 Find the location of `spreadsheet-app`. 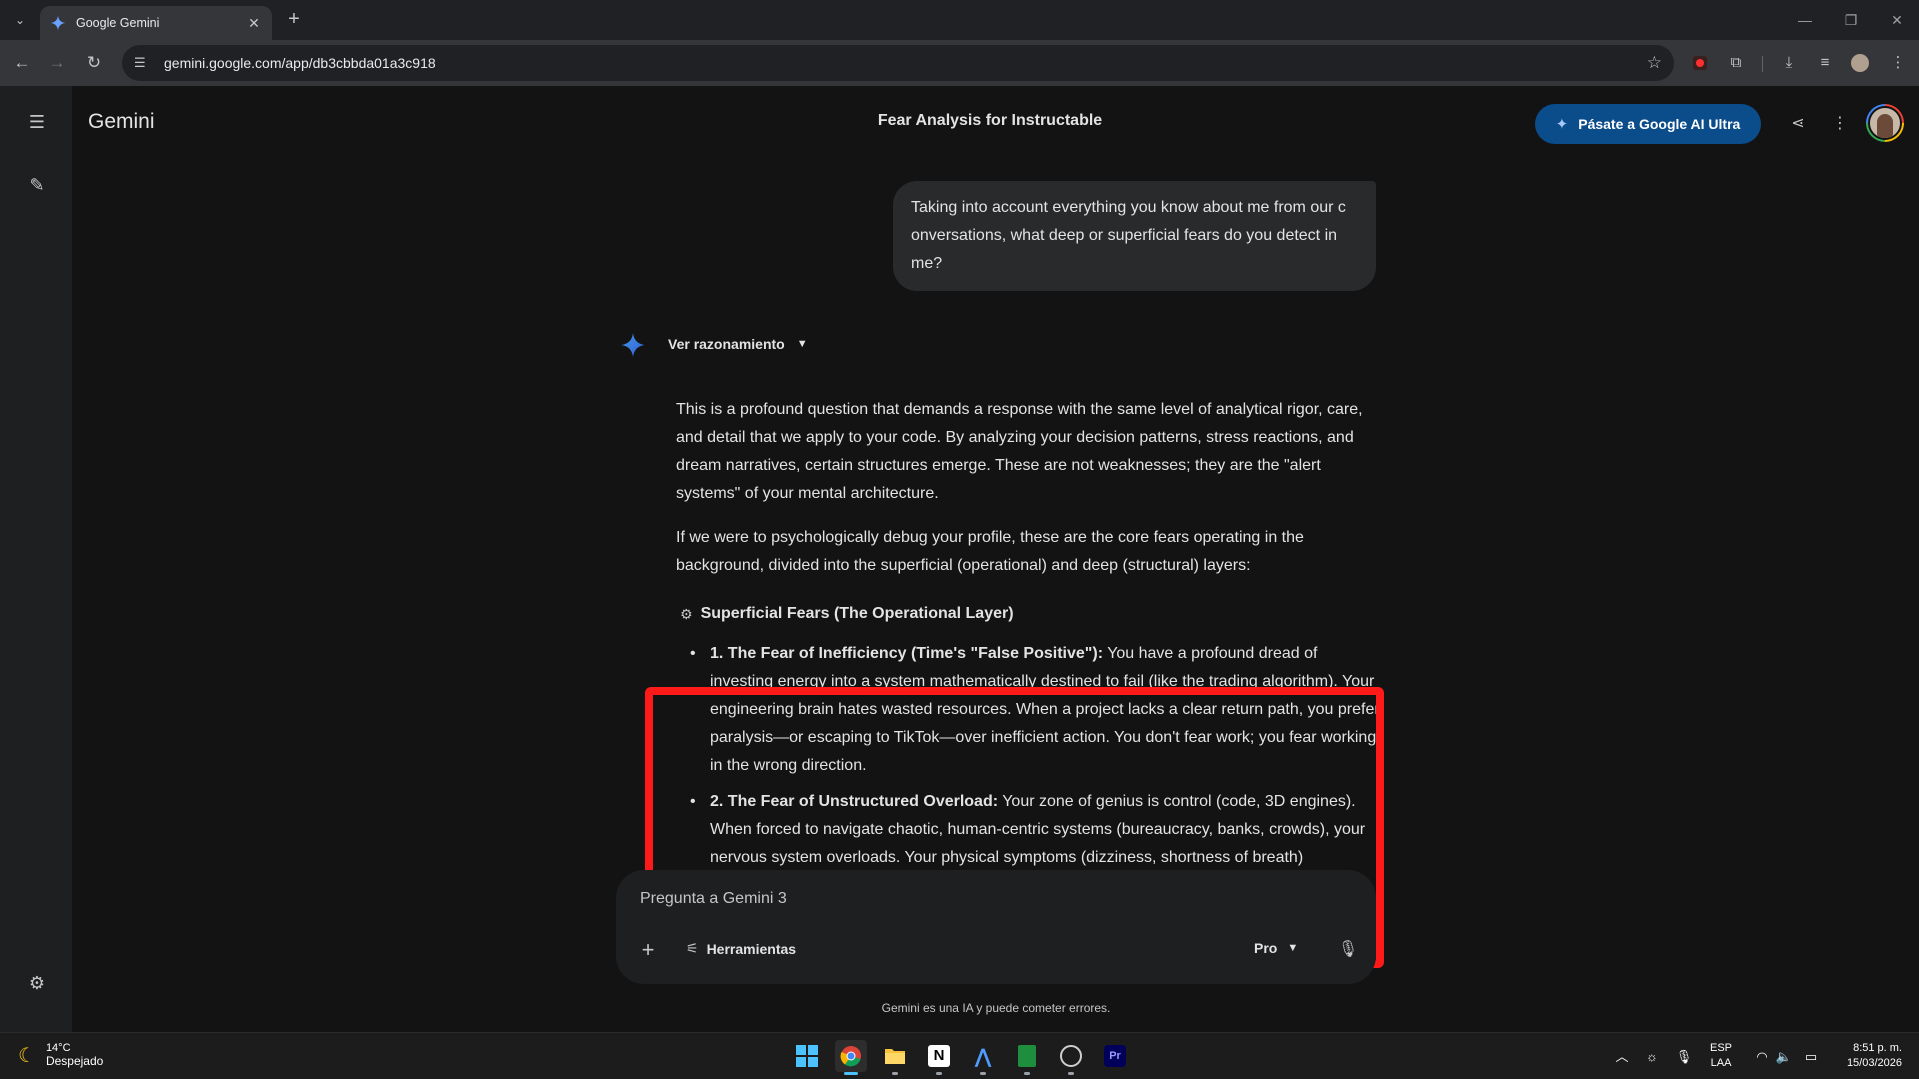

spreadsheet-app is located at coordinates (1027, 1057).